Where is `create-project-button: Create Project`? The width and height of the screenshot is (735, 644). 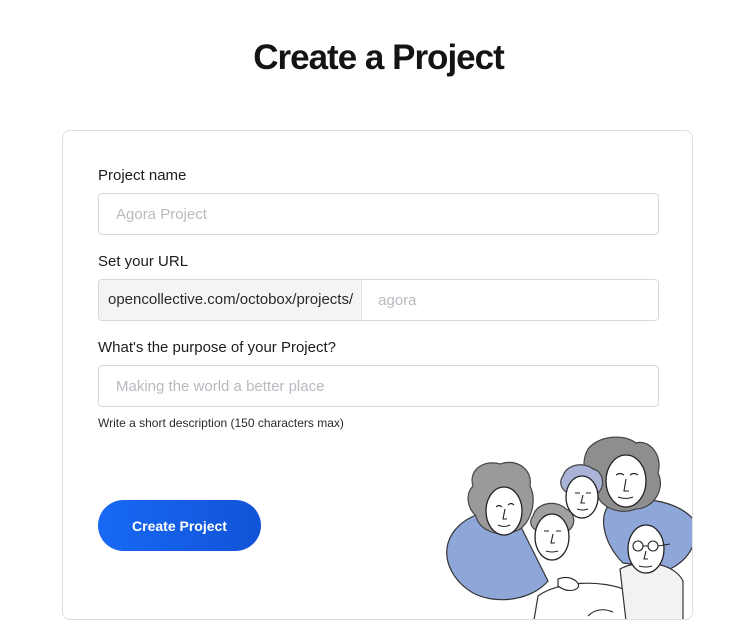 create-project-button: Create Project is located at coordinates (179, 525).